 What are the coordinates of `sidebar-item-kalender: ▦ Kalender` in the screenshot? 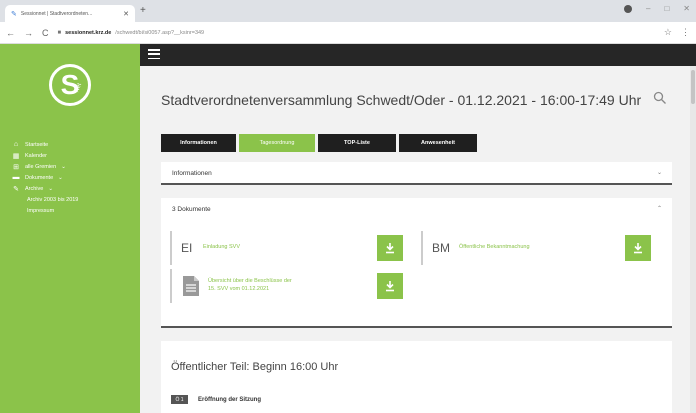 It's located at (74, 155).